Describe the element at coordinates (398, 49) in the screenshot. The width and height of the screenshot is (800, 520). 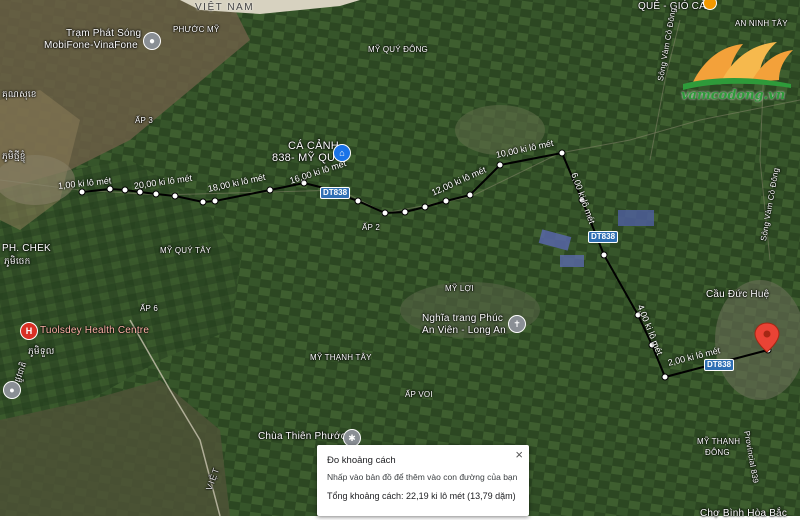
I see `place-label: MỸ QUÝ ĐÔNG` at that location.